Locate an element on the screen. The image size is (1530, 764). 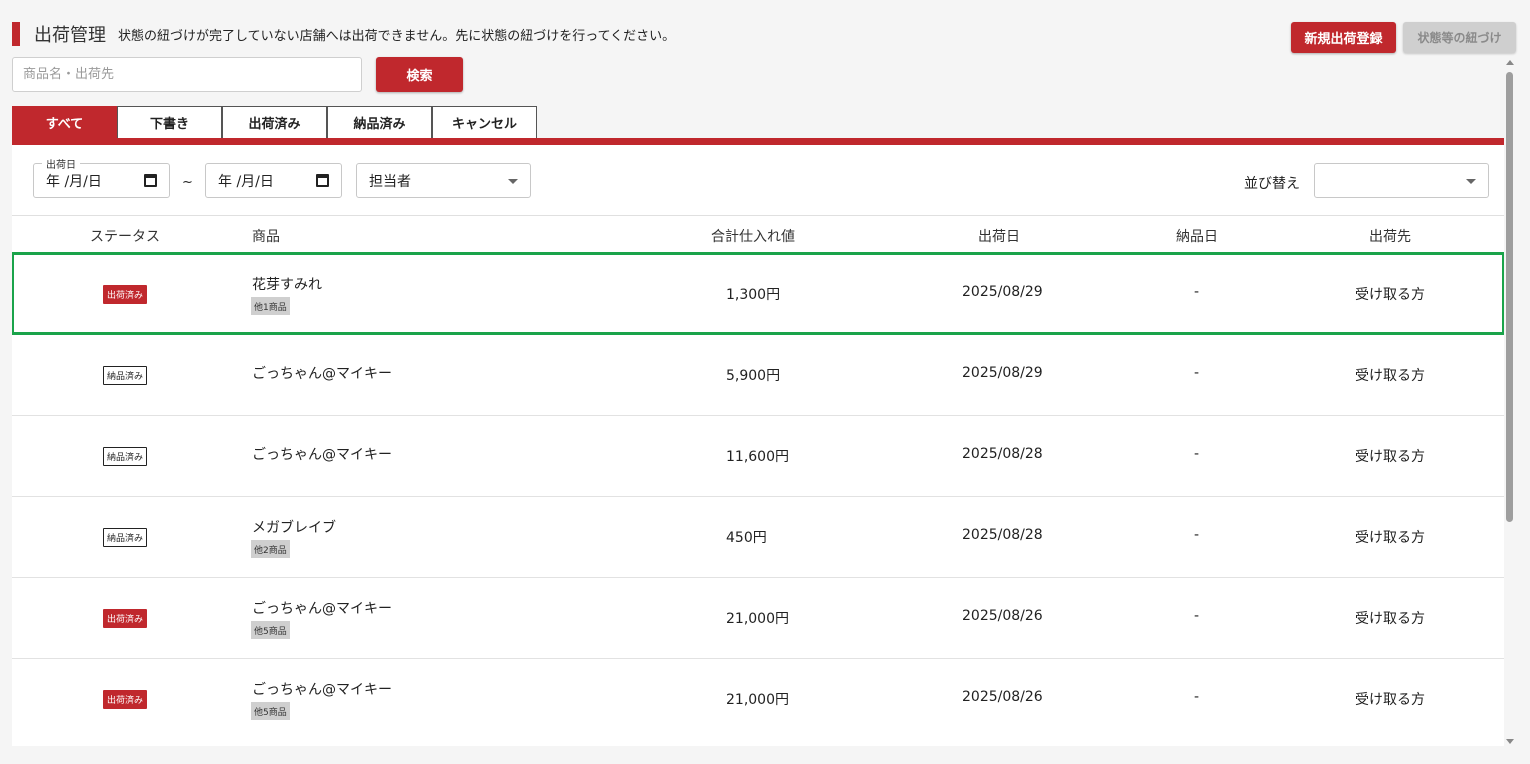
table-row: 納品済み メガブレイブ 他2商品 450円 2025/08/28 - 受け取る方 is located at coordinates (758, 536).